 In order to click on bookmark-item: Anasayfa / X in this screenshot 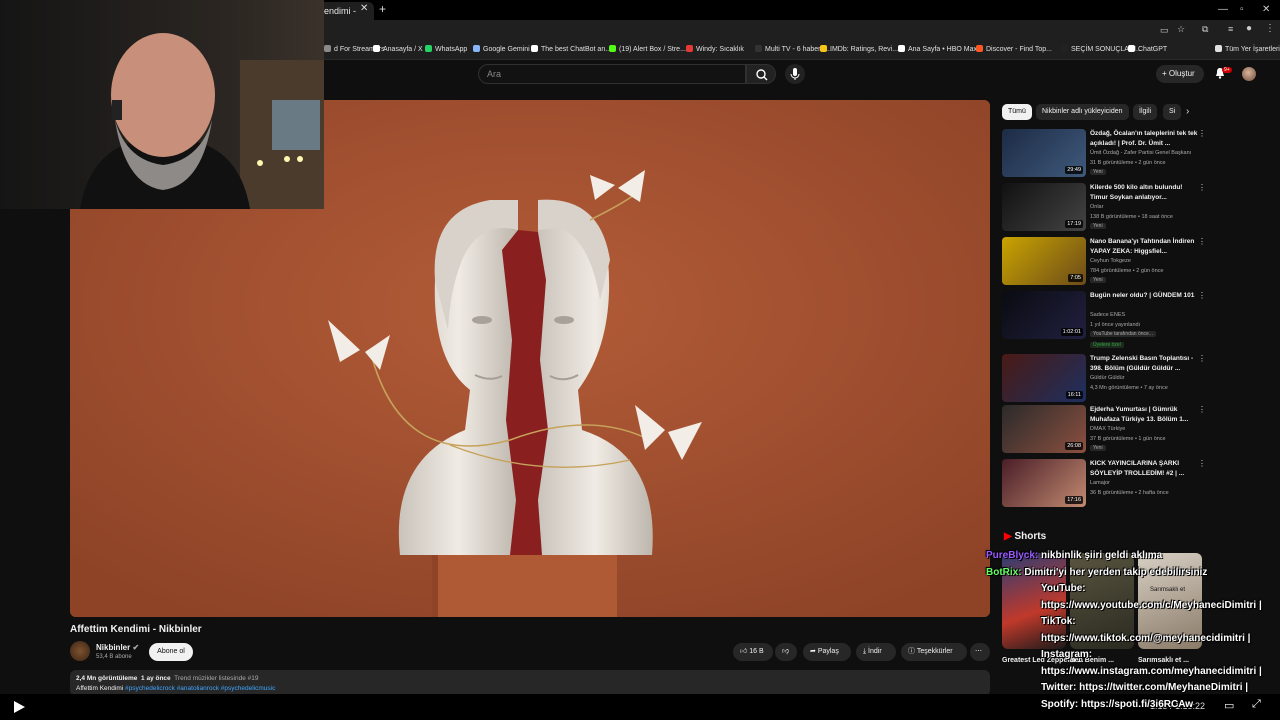, I will do `click(398, 49)`.